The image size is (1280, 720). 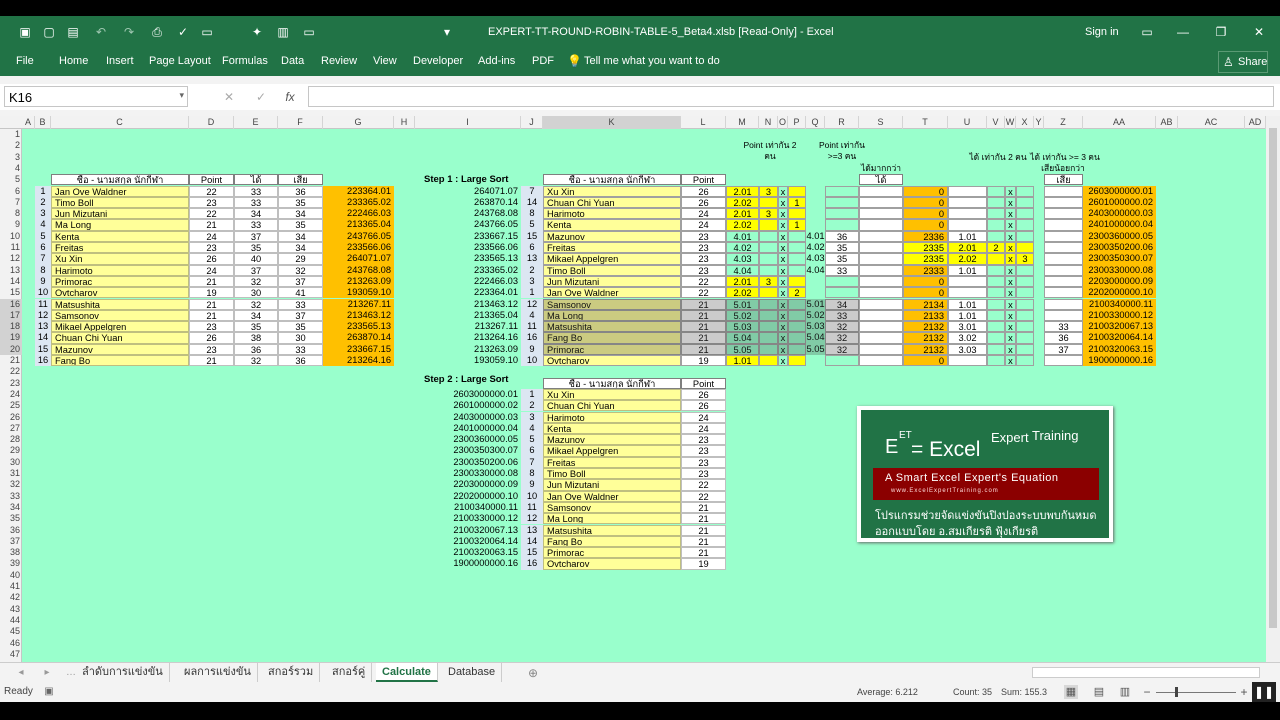 I want to click on row-header: 12, so click(x=11, y=258).